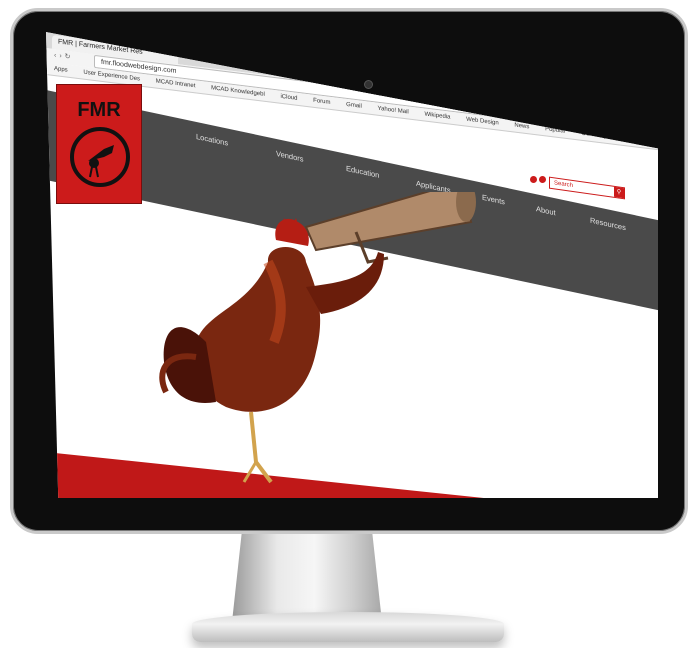  I want to click on nav-item-resources: Resources, so click(608, 224).